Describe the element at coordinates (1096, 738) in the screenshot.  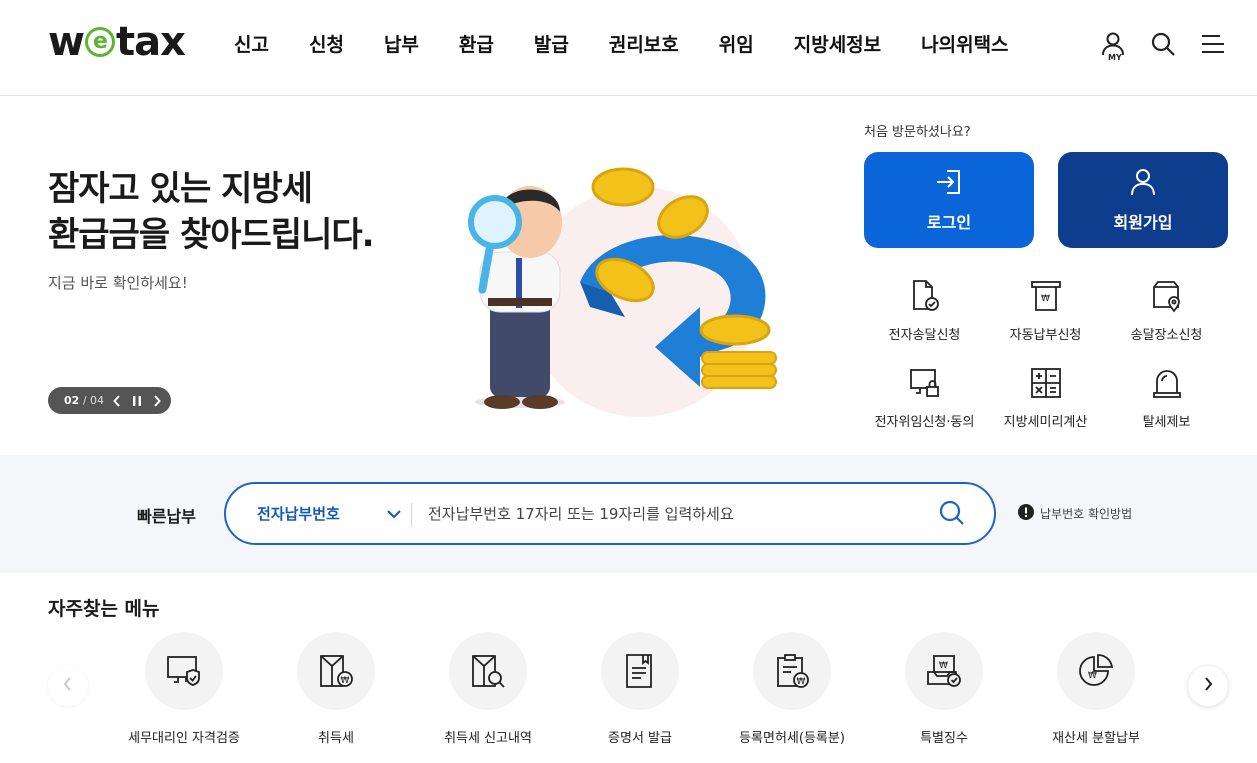
I see `frequent-item-label: 재산세 분할납부` at that location.